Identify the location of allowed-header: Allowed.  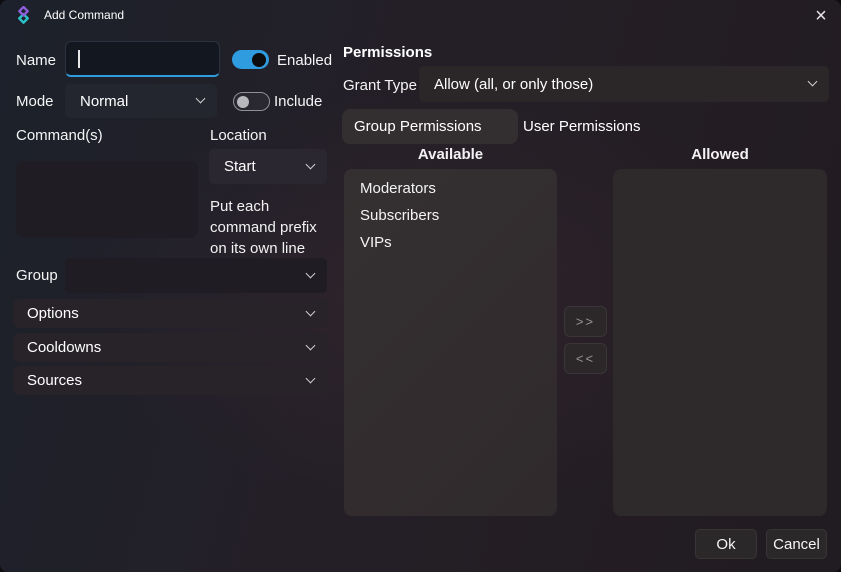
(720, 154).